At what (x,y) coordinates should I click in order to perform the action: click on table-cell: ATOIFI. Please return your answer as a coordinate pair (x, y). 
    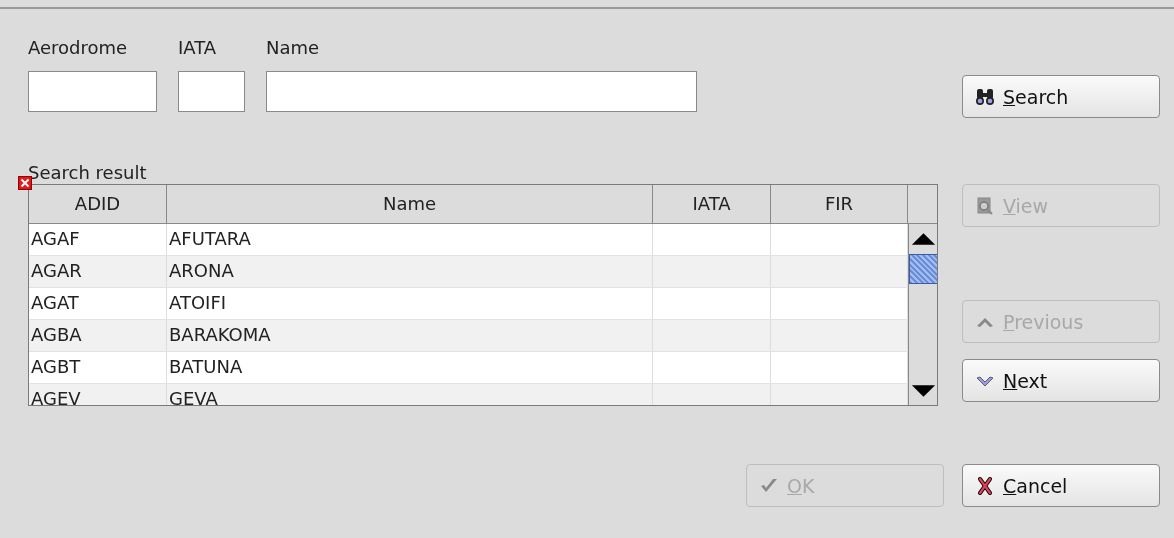
    Looking at the image, I should click on (198, 302).